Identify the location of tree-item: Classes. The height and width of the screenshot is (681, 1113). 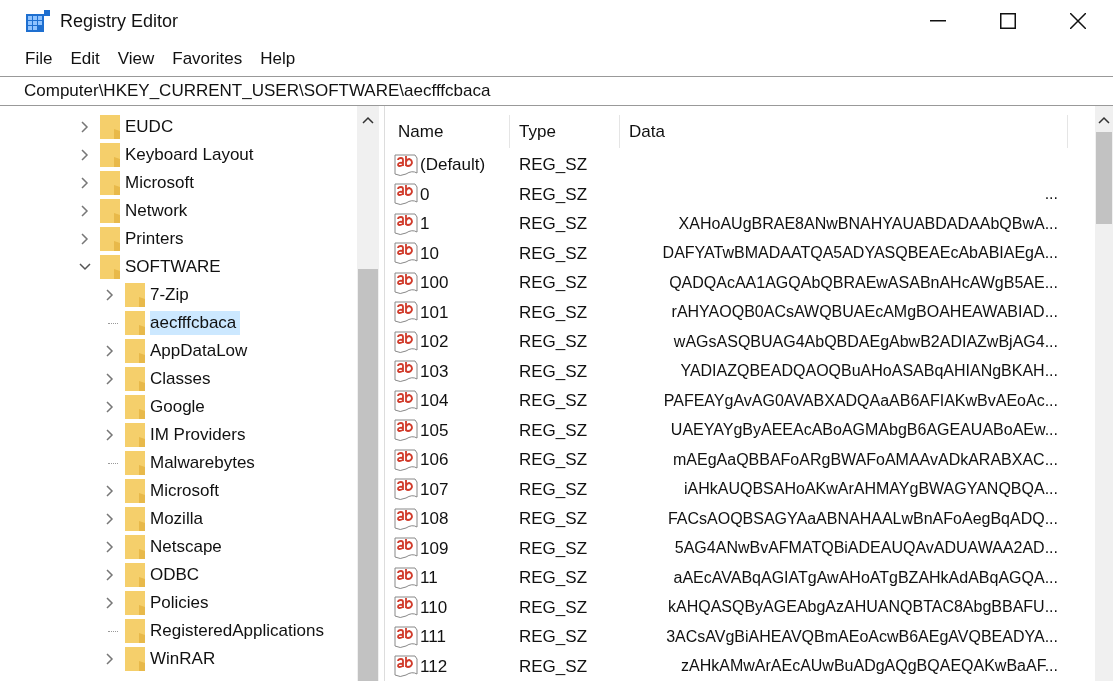
(182, 379).